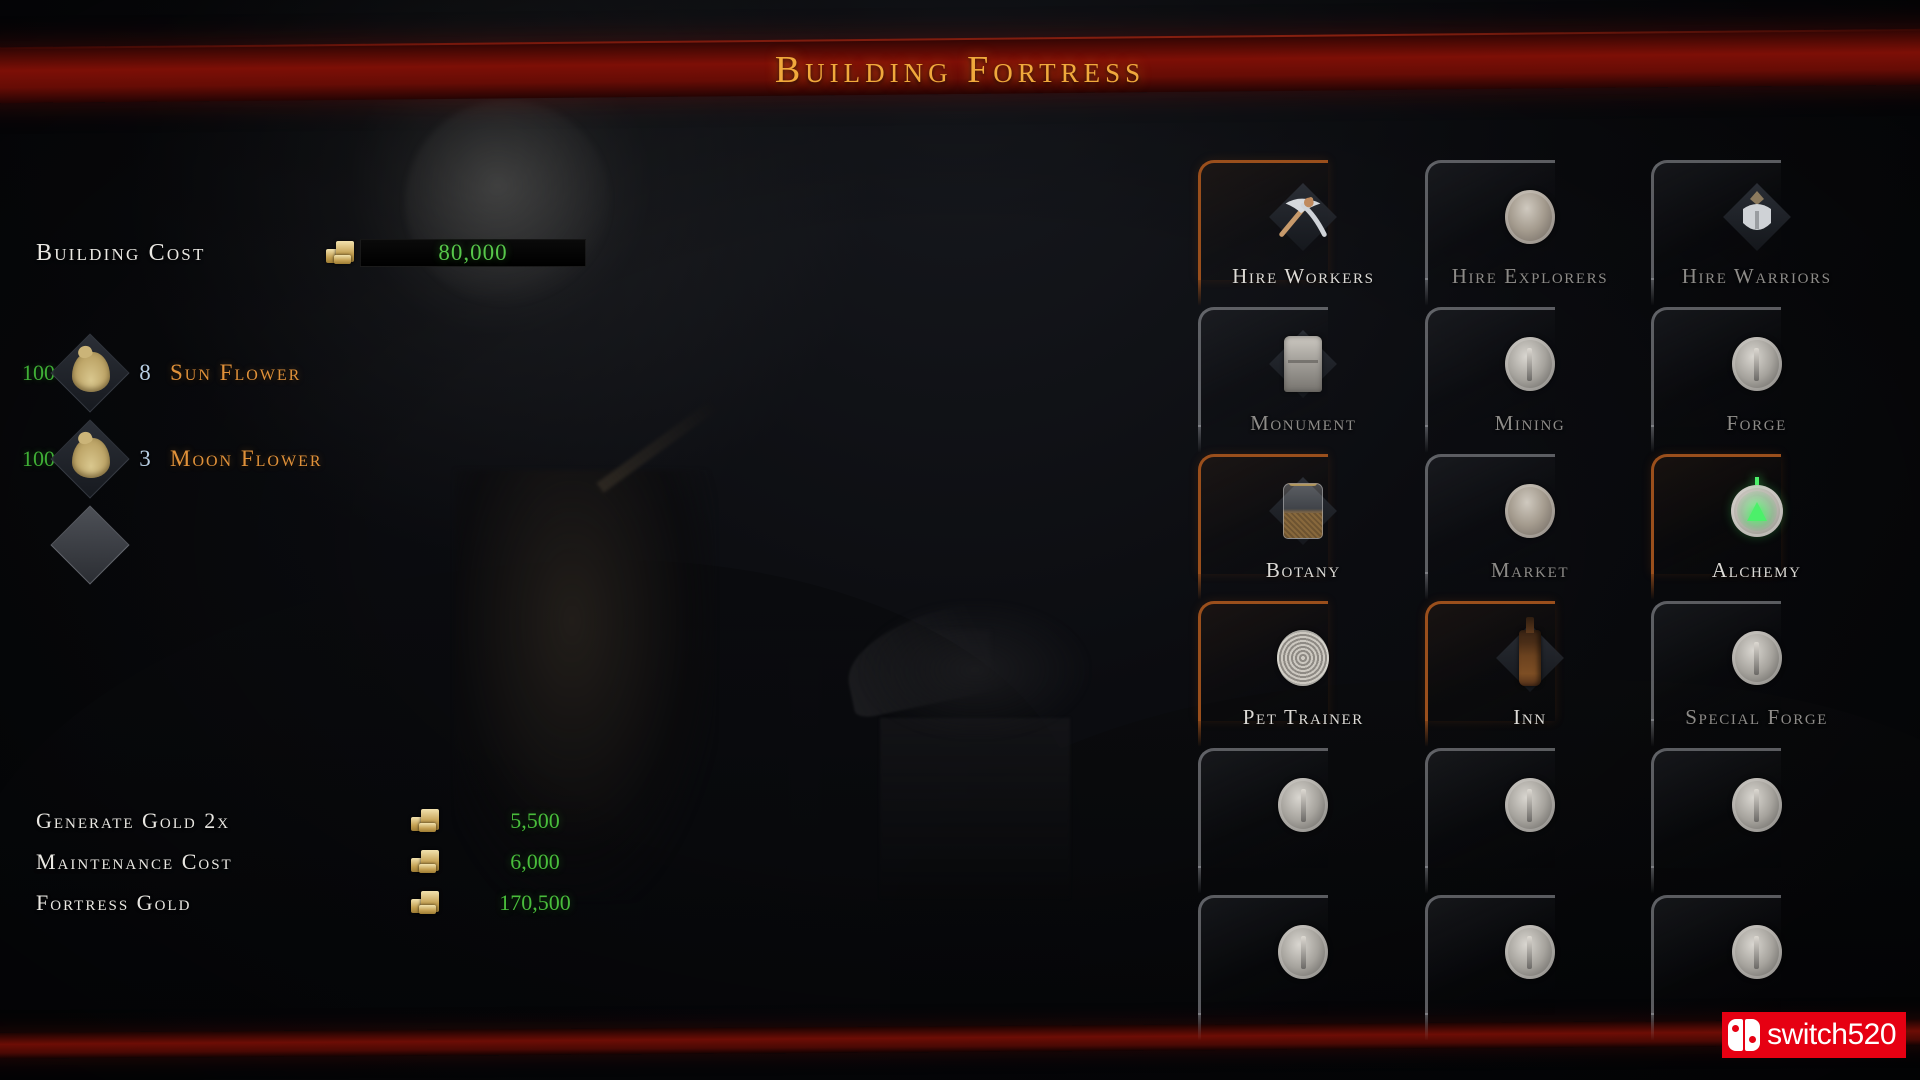 This screenshot has height=1080, width=1920. What do you see at coordinates (1303, 276) in the screenshot?
I see `building-label: Hire Workers` at bounding box center [1303, 276].